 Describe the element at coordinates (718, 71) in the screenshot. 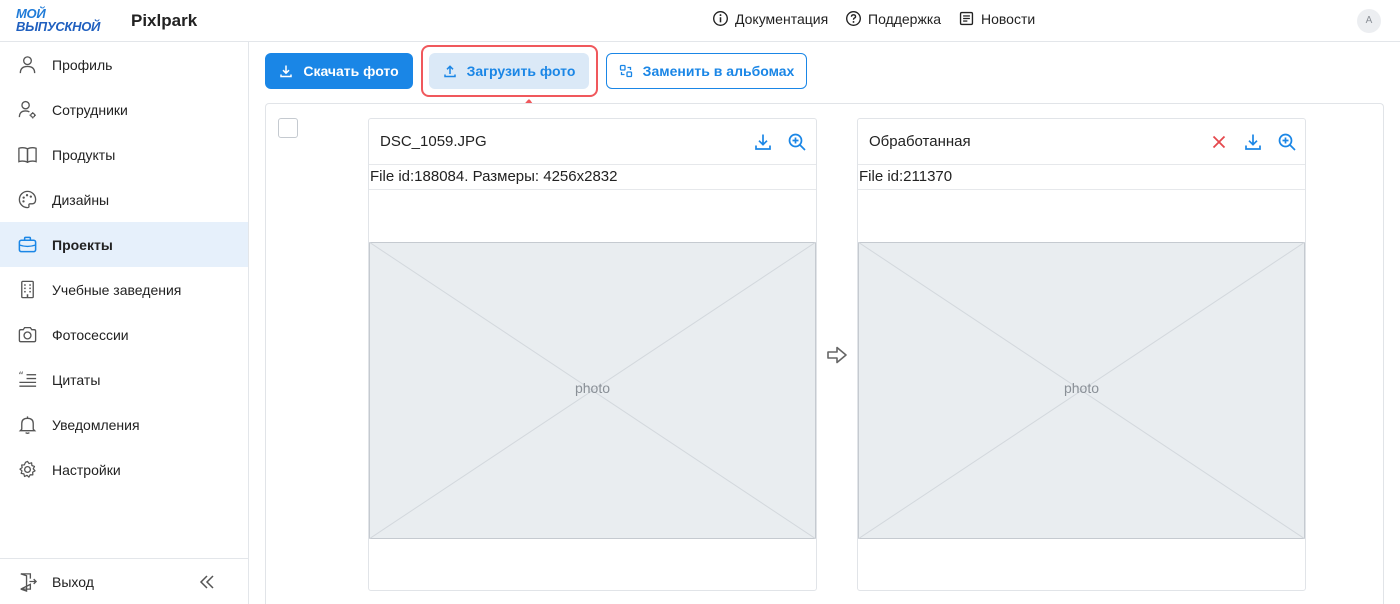

I see `replace-in-albums-label: Заменить в альбомах` at that location.